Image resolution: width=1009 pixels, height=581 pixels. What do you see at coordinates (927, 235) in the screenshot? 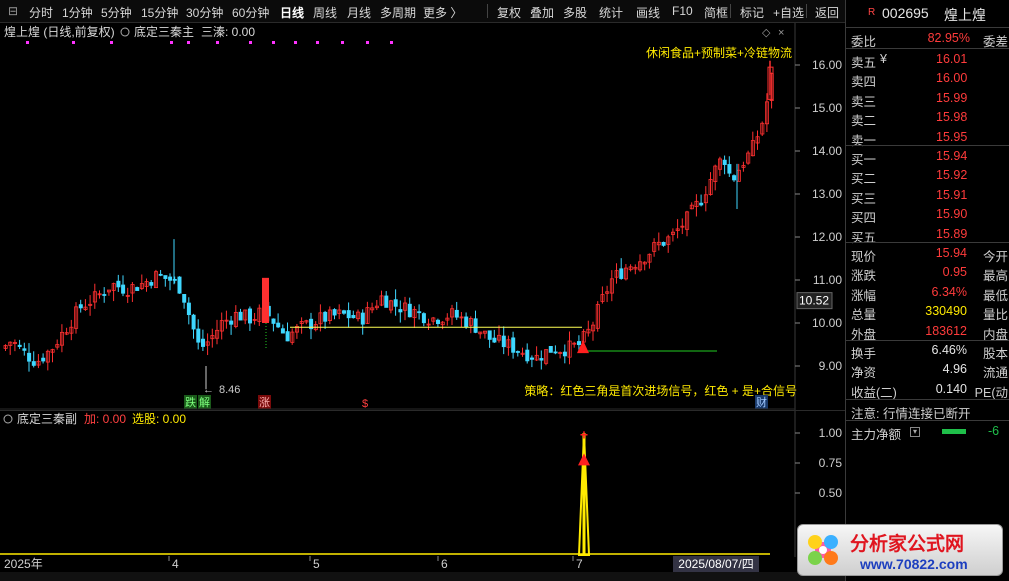
I see `bid-level-row: 买五 15.89` at bounding box center [927, 235].